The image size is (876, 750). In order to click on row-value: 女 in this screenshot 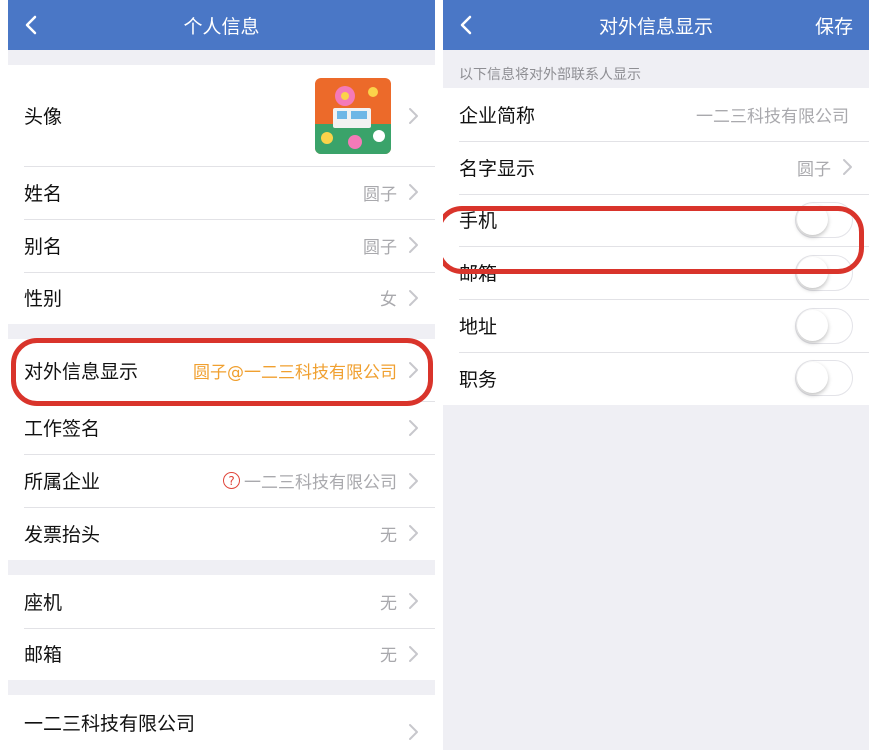, I will do `click(388, 300)`.